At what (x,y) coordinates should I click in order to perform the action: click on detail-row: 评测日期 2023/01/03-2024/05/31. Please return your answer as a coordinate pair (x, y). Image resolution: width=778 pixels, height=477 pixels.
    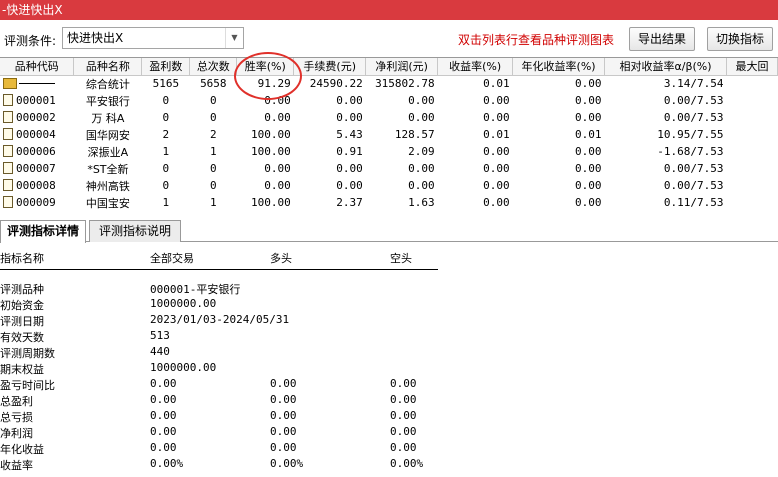
    Looking at the image, I should click on (219, 320).